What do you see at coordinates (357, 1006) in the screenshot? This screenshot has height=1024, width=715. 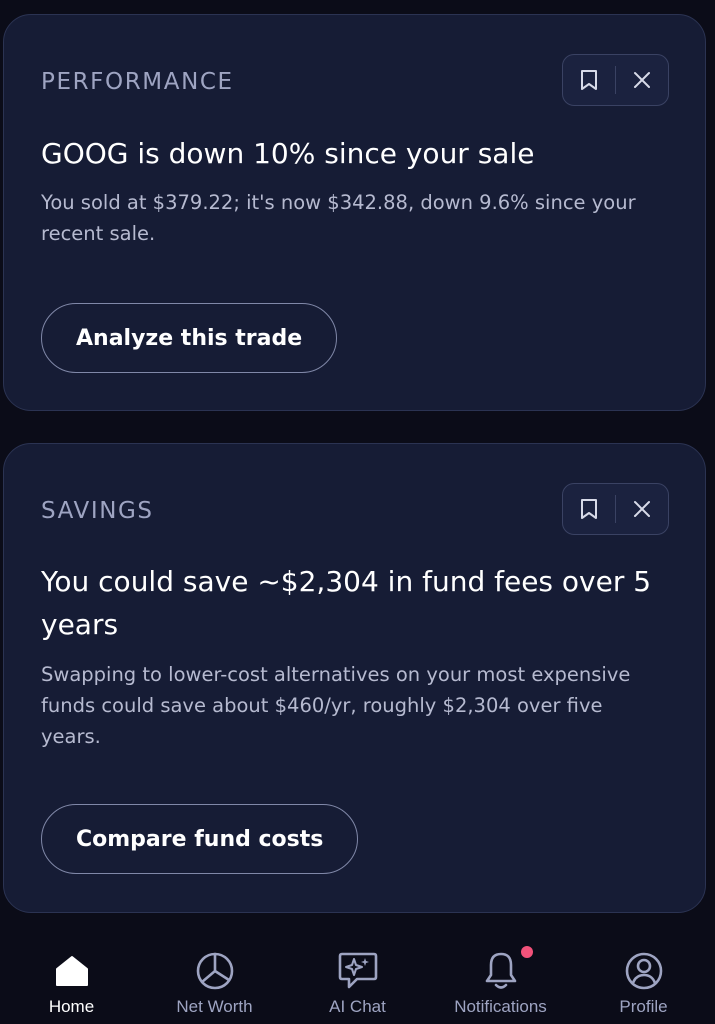 I see `tab-label: AI Chat` at bounding box center [357, 1006].